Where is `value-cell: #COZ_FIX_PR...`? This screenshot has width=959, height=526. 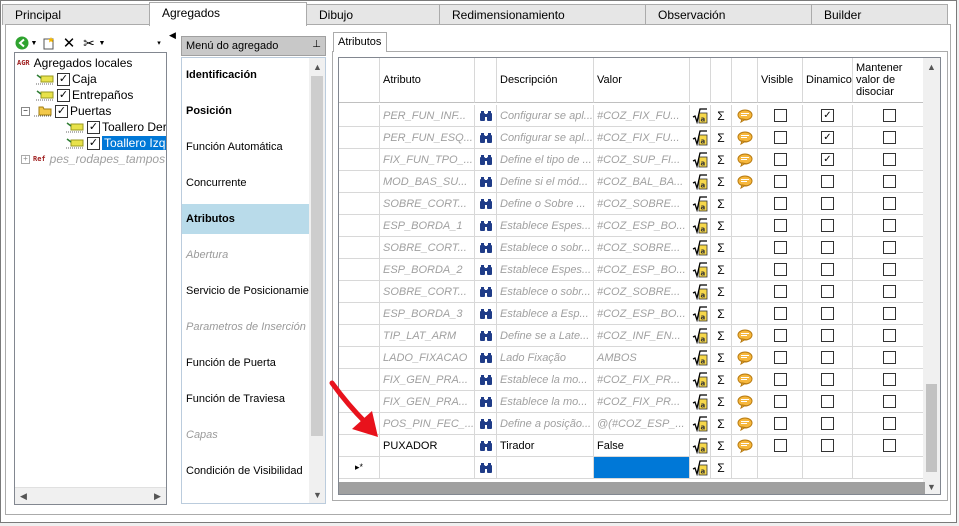 value-cell: #COZ_FIX_PR... is located at coordinates (642, 402).